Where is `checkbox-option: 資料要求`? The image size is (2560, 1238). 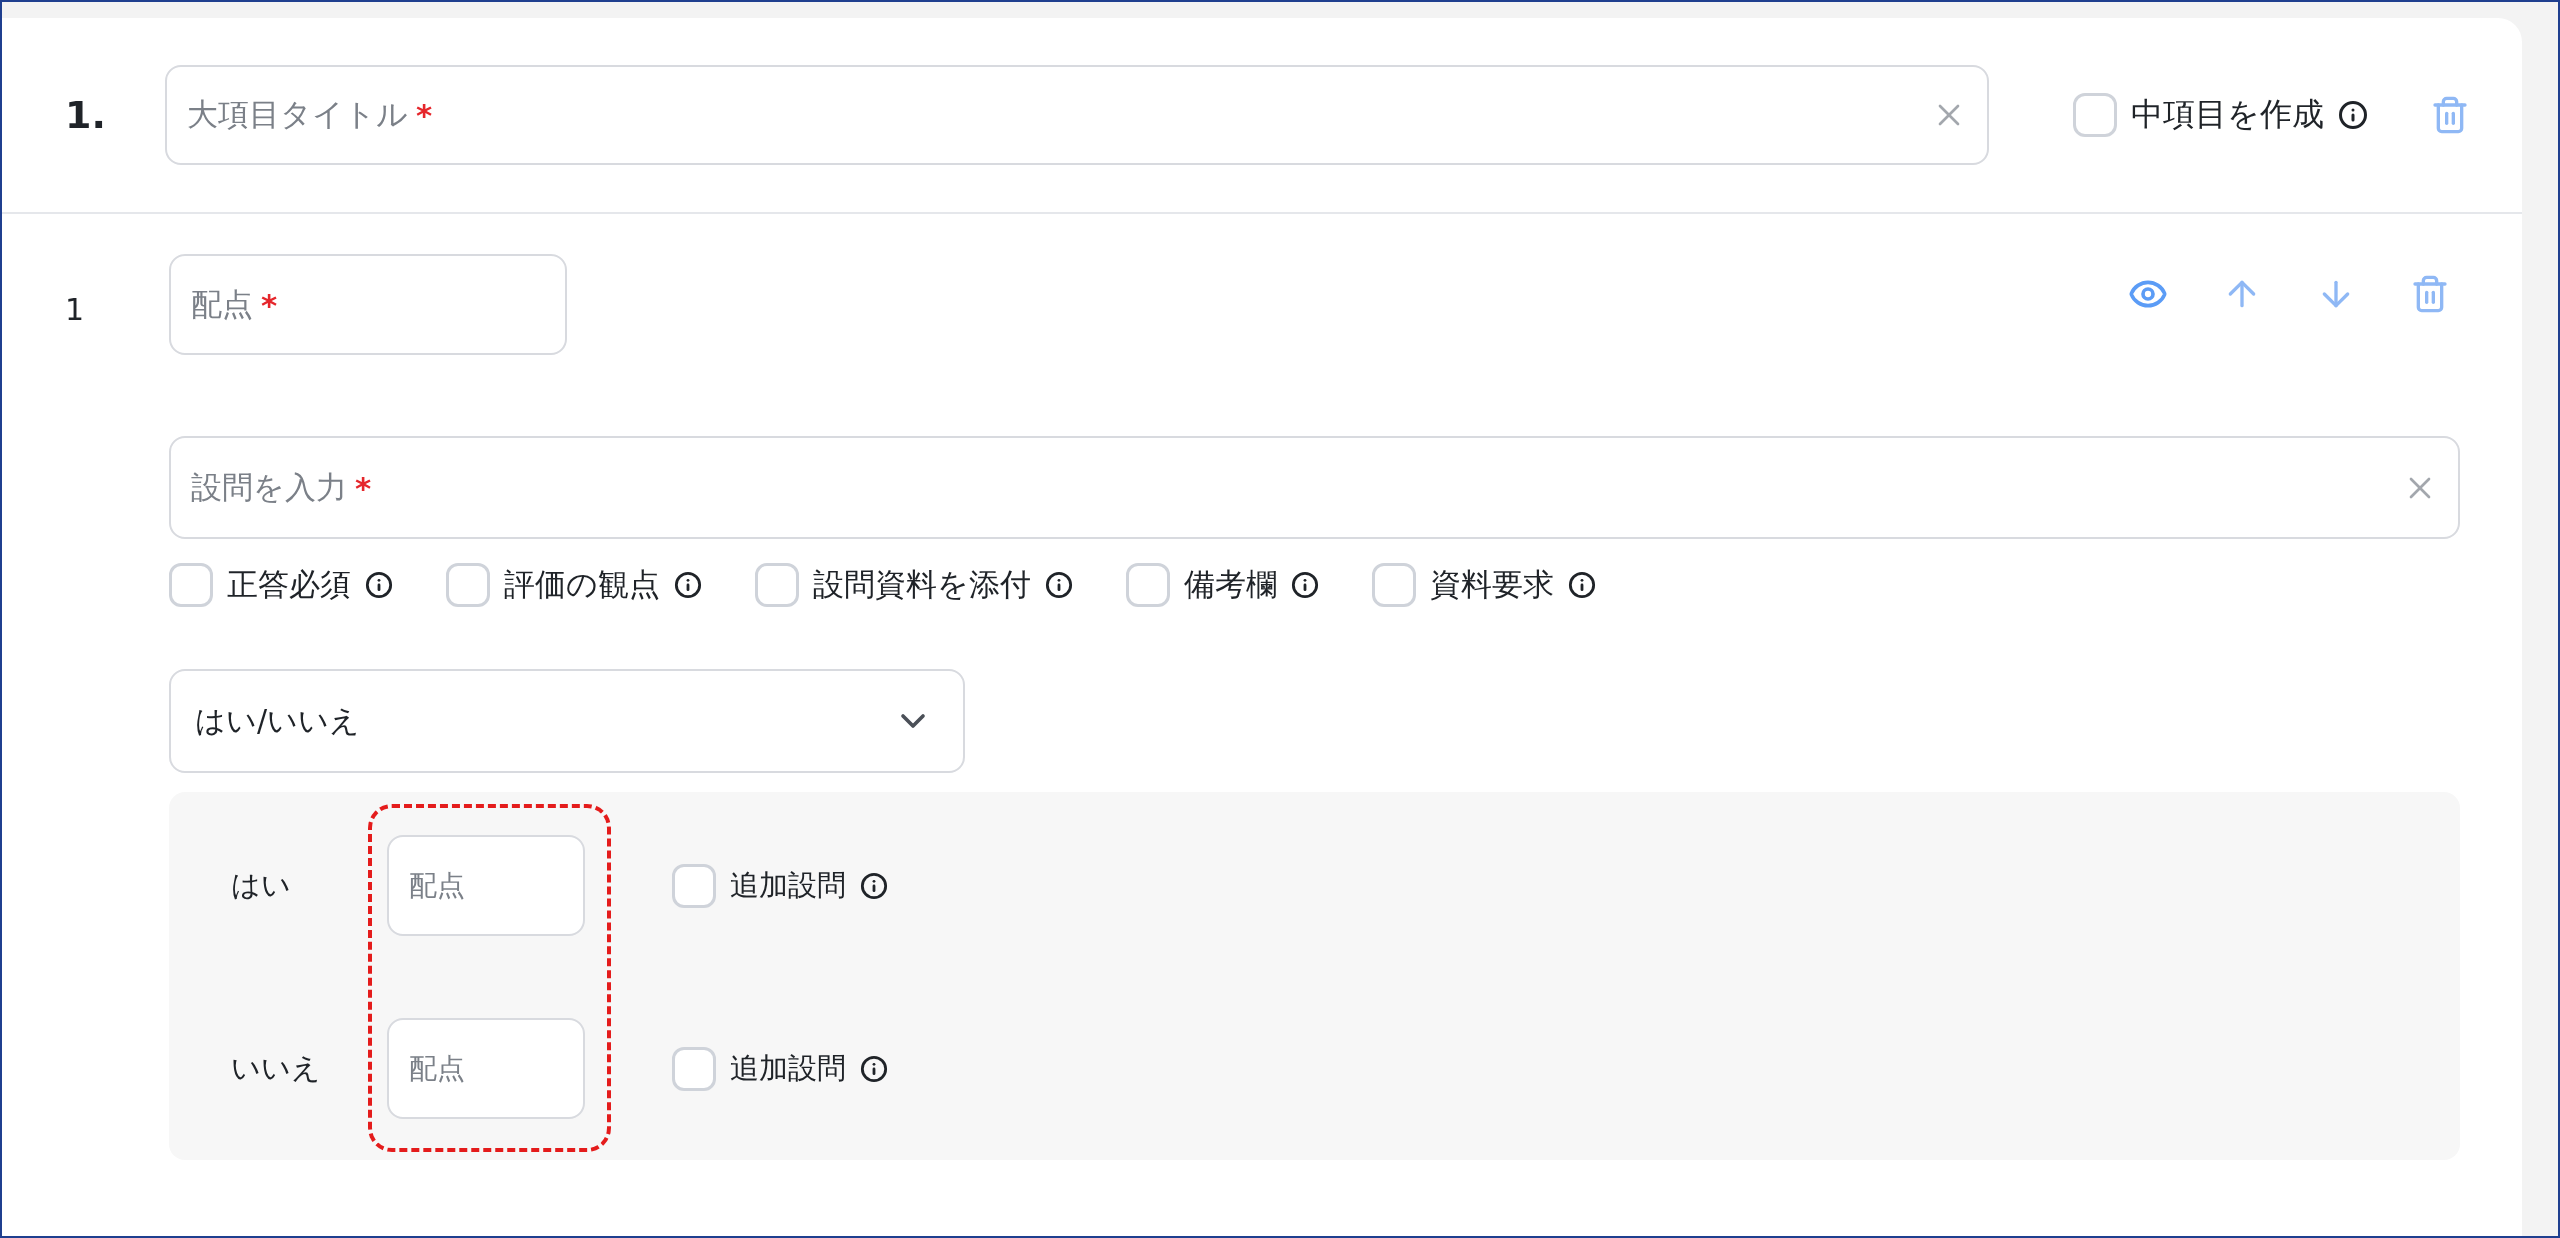 checkbox-option: 資料要求 is located at coordinates (1484, 585).